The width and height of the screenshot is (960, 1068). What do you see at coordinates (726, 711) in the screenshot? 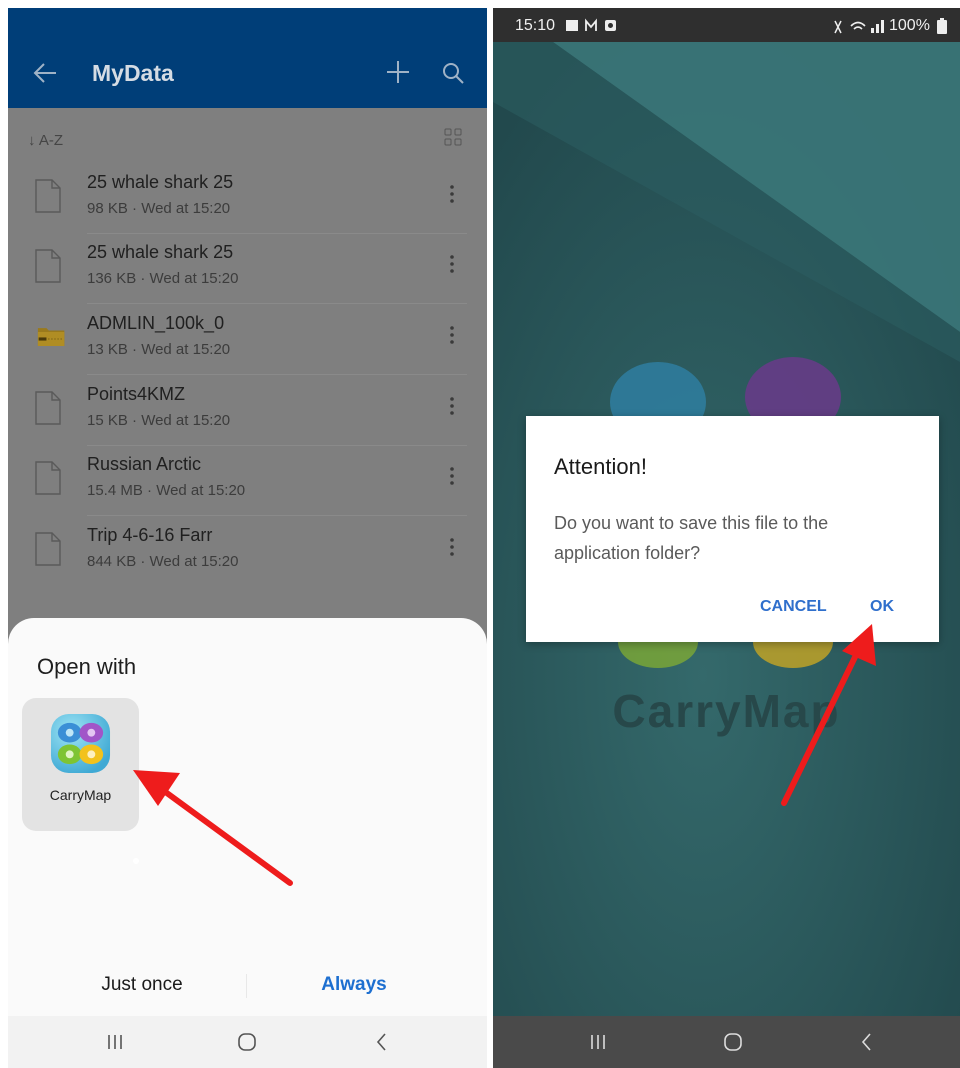
I see `splash-logo-text: CarryMap` at bounding box center [726, 711].